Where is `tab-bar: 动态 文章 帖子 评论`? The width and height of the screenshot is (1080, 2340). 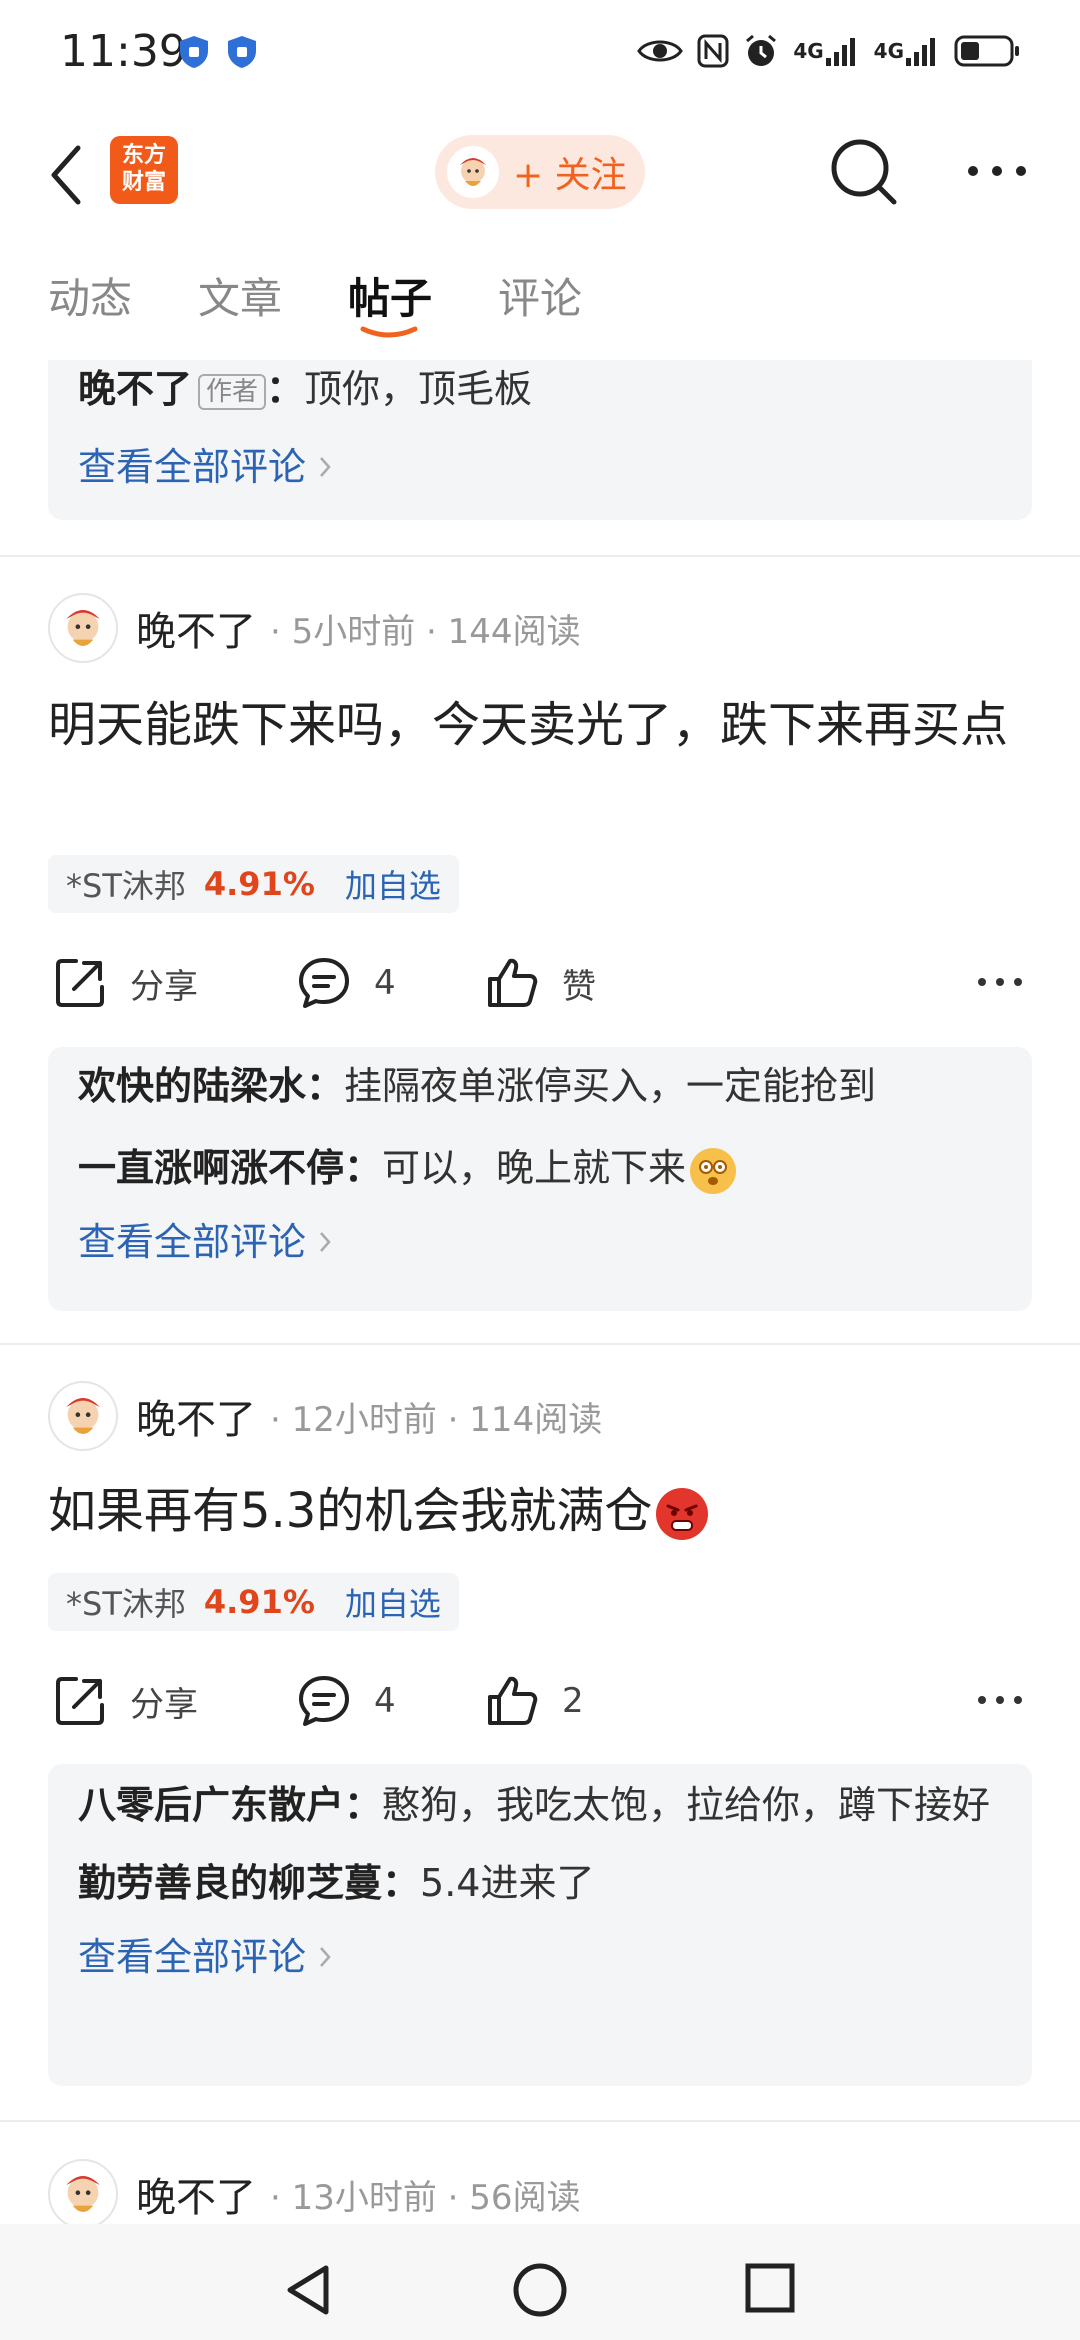 tab-bar: 动态 文章 帖子 评论 is located at coordinates (540, 305).